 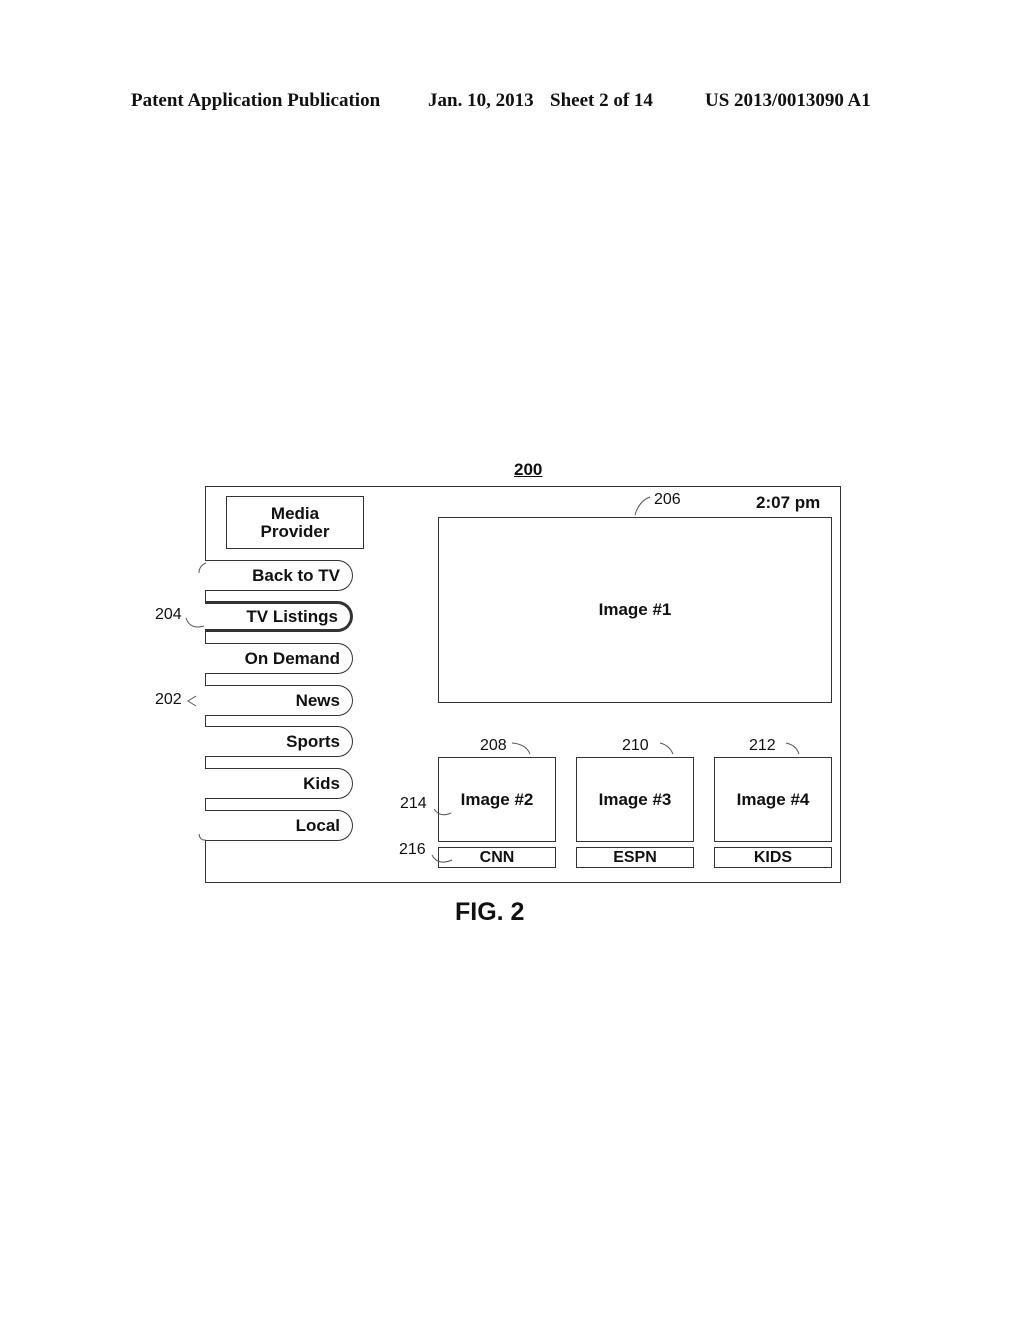 What do you see at coordinates (481, 100) in the screenshot?
I see `publication-date: Jan. 10, 2013` at bounding box center [481, 100].